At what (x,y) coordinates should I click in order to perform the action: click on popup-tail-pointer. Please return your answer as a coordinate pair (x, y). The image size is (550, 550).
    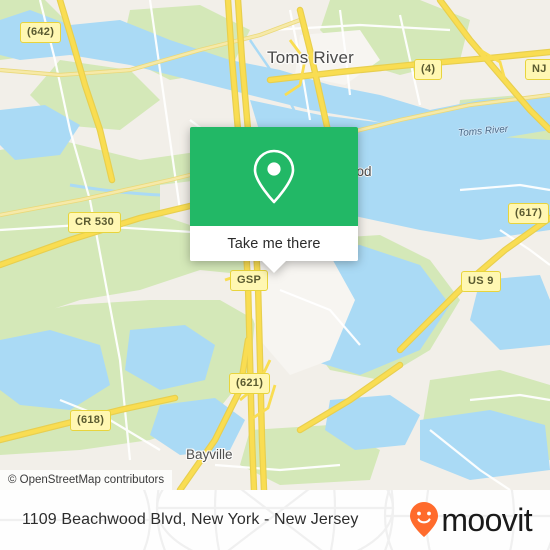
    Looking at the image, I should click on (274, 266).